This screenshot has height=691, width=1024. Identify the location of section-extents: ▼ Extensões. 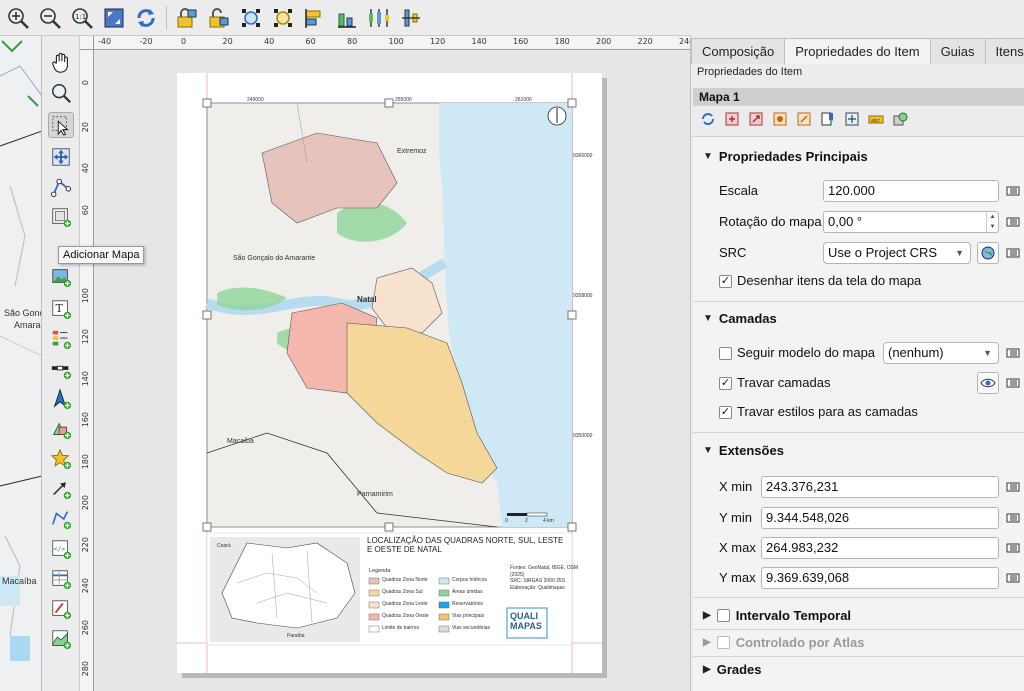
(743, 450).